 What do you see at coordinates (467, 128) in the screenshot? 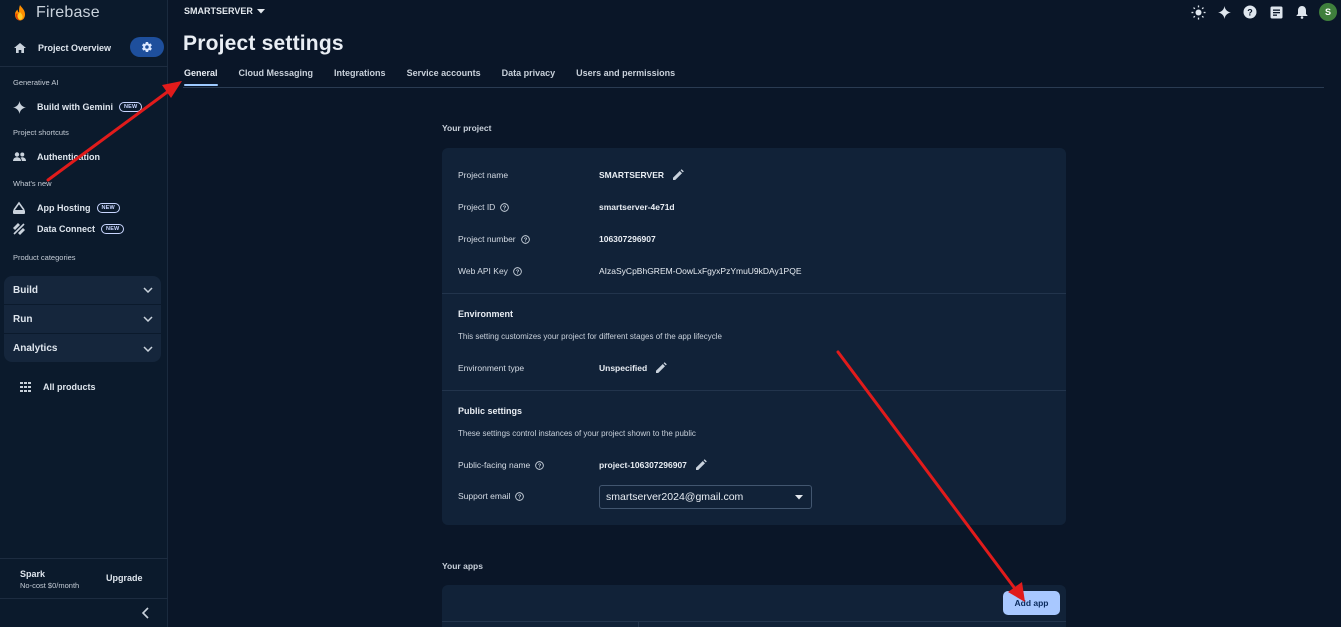
I see `your-project-heading: Your project` at bounding box center [467, 128].